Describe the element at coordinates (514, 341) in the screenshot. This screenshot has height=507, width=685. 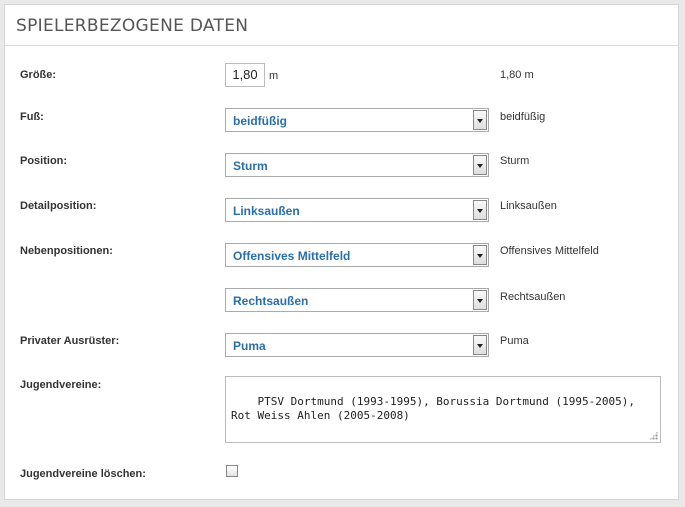
I see `outfitter-display: Puma` at that location.